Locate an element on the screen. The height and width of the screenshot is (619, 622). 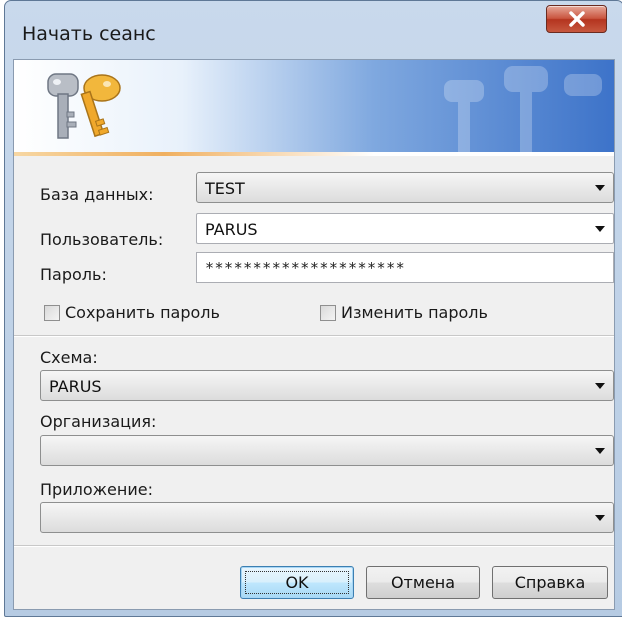
cancel-button: Отмена is located at coordinates (423, 582).